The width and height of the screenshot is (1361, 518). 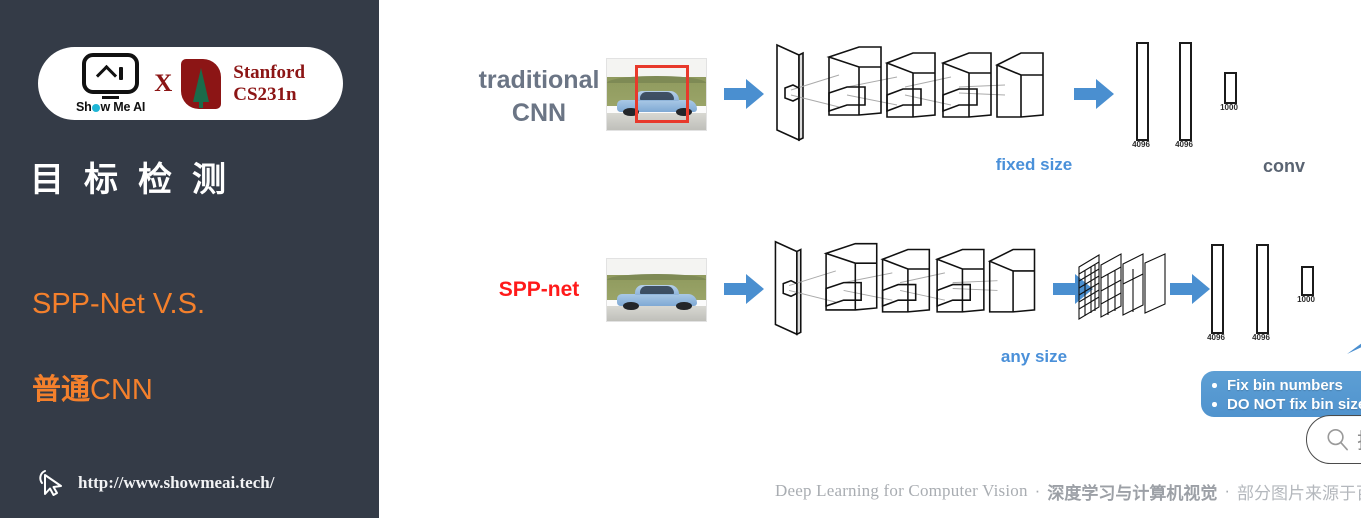 What do you see at coordinates (1227, 490) in the screenshot?
I see `footer-sep-2: ·` at bounding box center [1227, 490].